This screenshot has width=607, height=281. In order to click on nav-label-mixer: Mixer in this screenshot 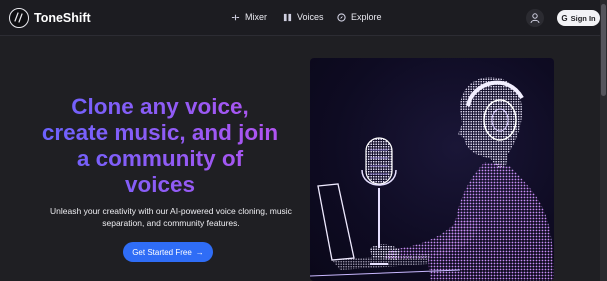, I will do `click(256, 17)`.